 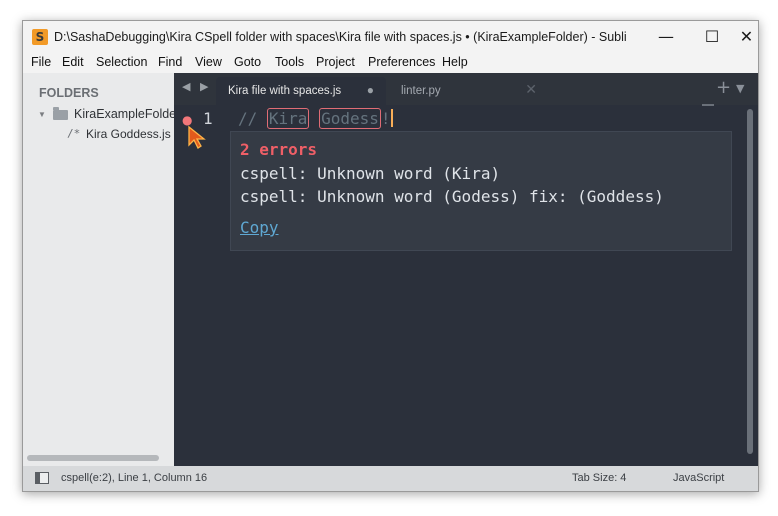 What do you see at coordinates (93, 458) in the screenshot?
I see `sidebar-scrollbar` at bounding box center [93, 458].